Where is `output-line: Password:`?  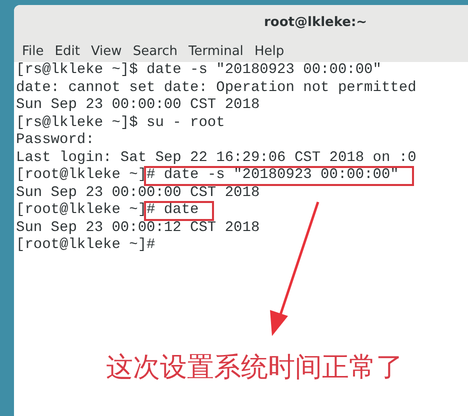 output-line: Password: is located at coordinates (55, 141).